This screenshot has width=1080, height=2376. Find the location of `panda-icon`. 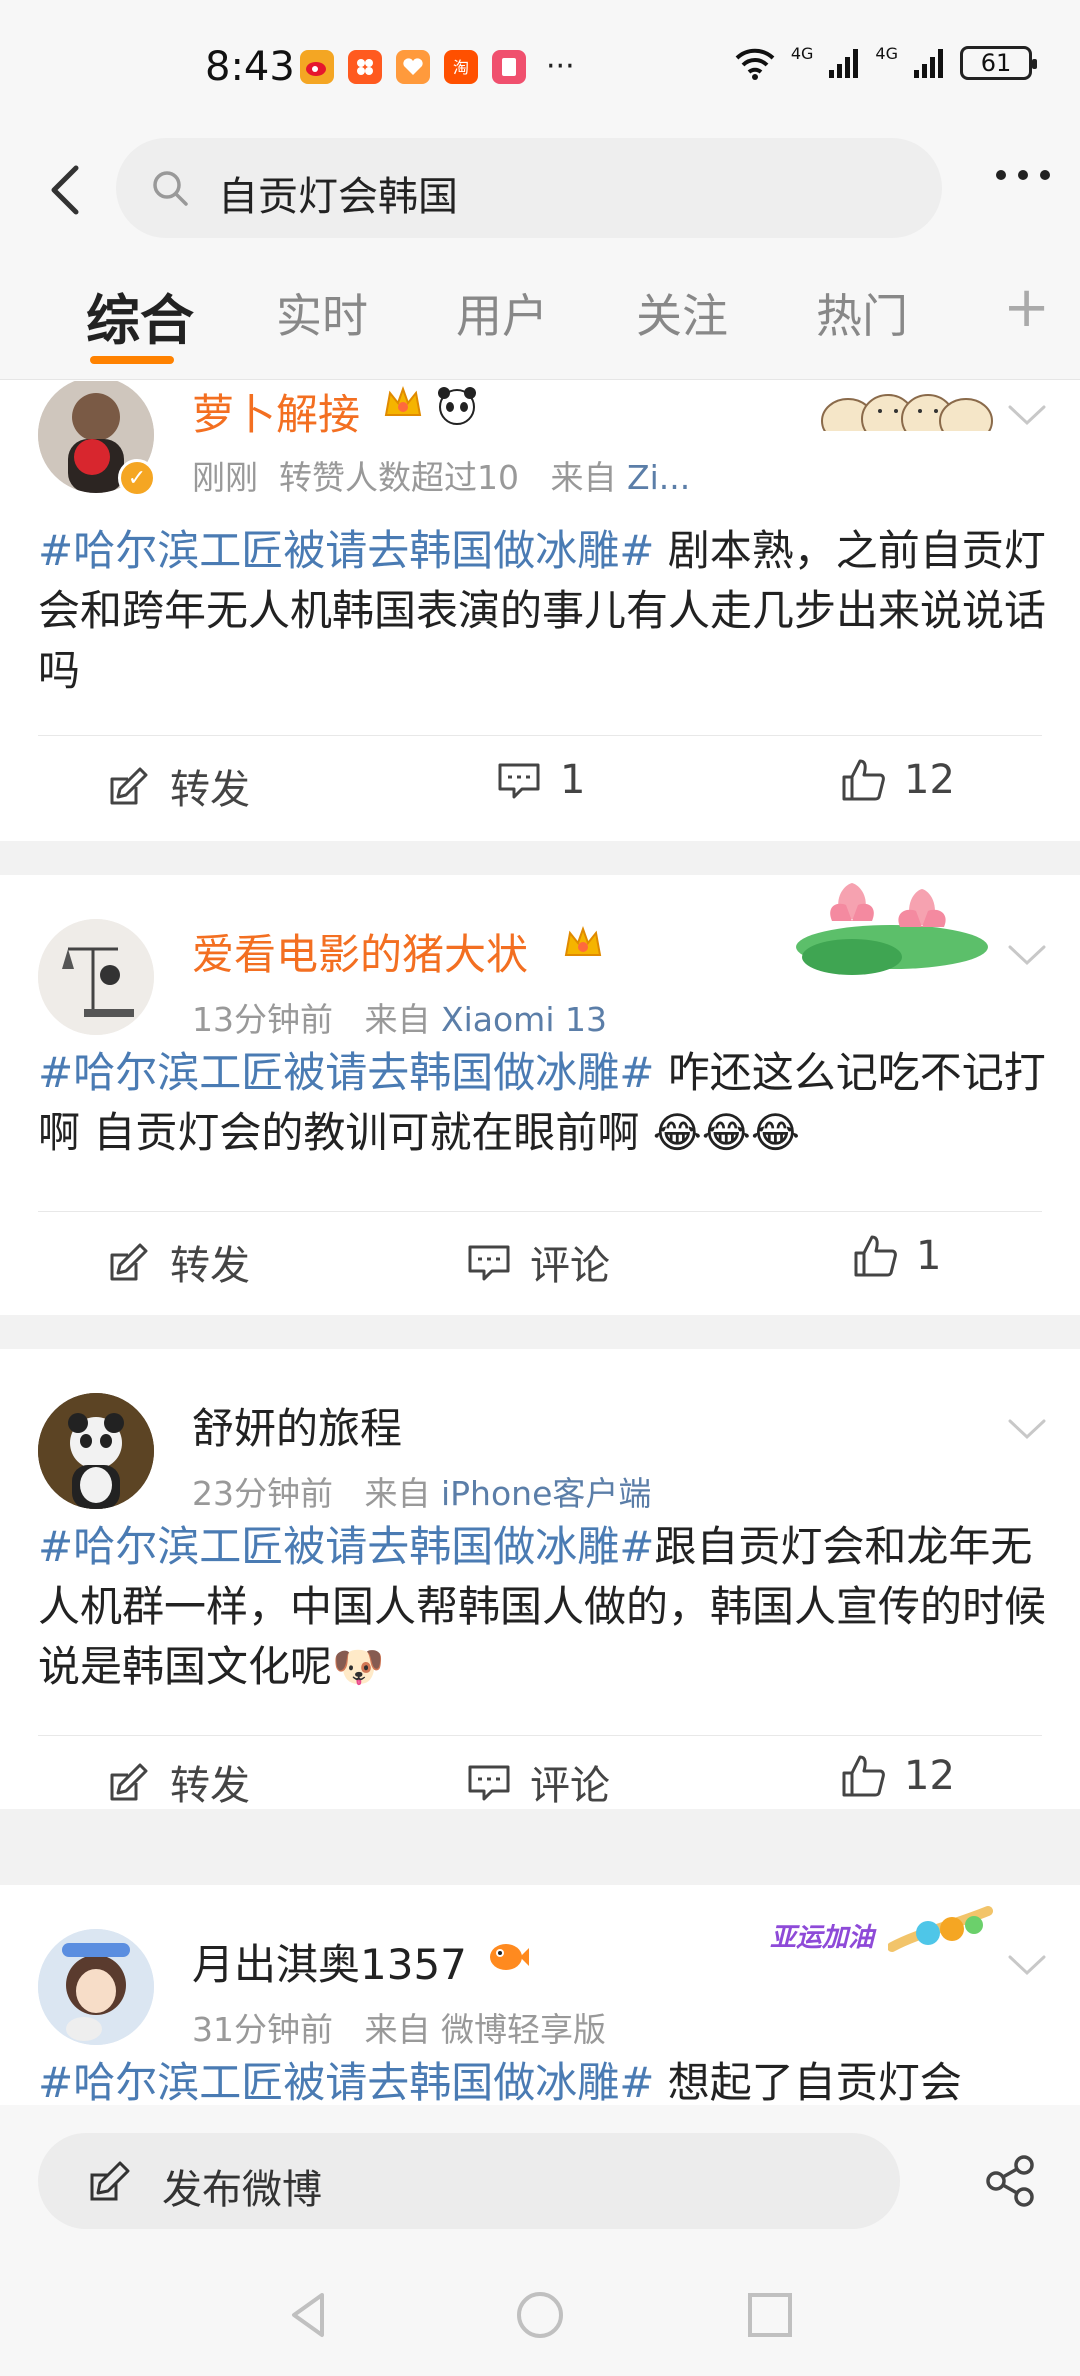

panda-icon is located at coordinates (457, 406).